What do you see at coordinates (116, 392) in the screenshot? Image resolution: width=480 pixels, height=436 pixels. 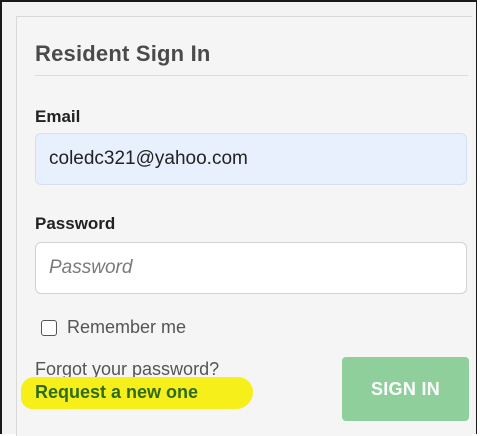 I see `request-new-password-link: Request a new one` at bounding box center [116, 392].